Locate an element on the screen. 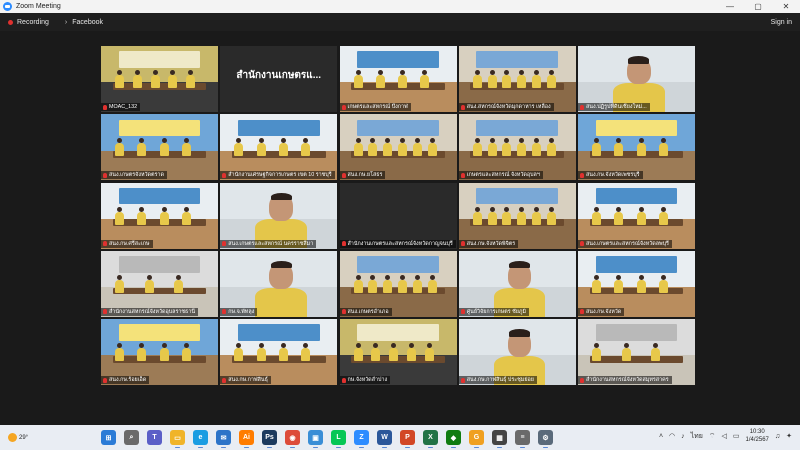  mail-icon: ✉ is located at coordinates (223, 439).